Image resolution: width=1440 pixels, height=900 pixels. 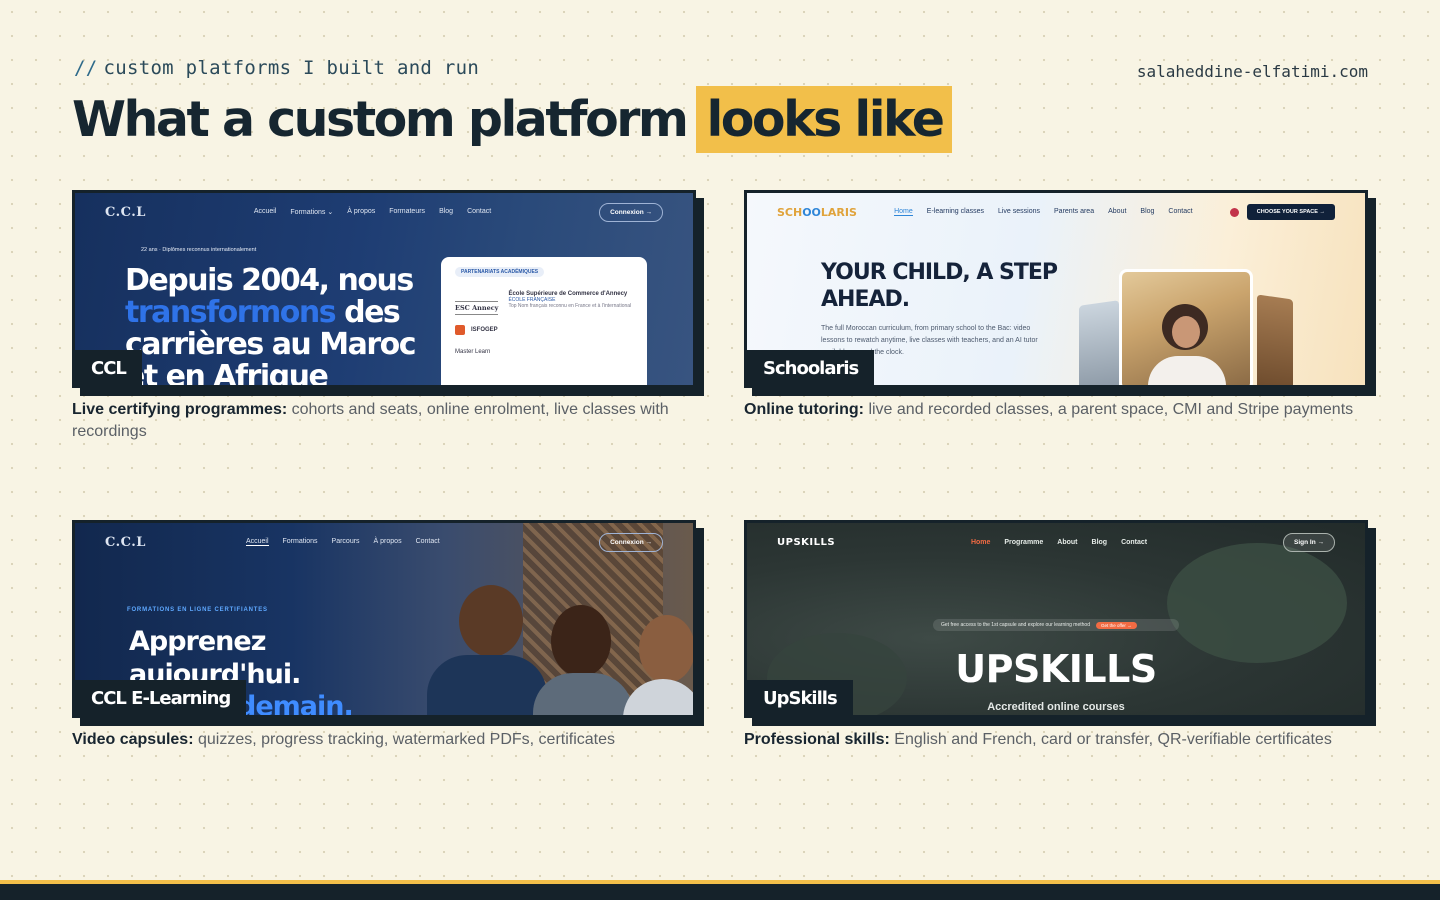 What do you see at coordinates (133, 739) in the screenshot?
I see `caption-bold: Video capsules:` at bounding box center [133, 739].